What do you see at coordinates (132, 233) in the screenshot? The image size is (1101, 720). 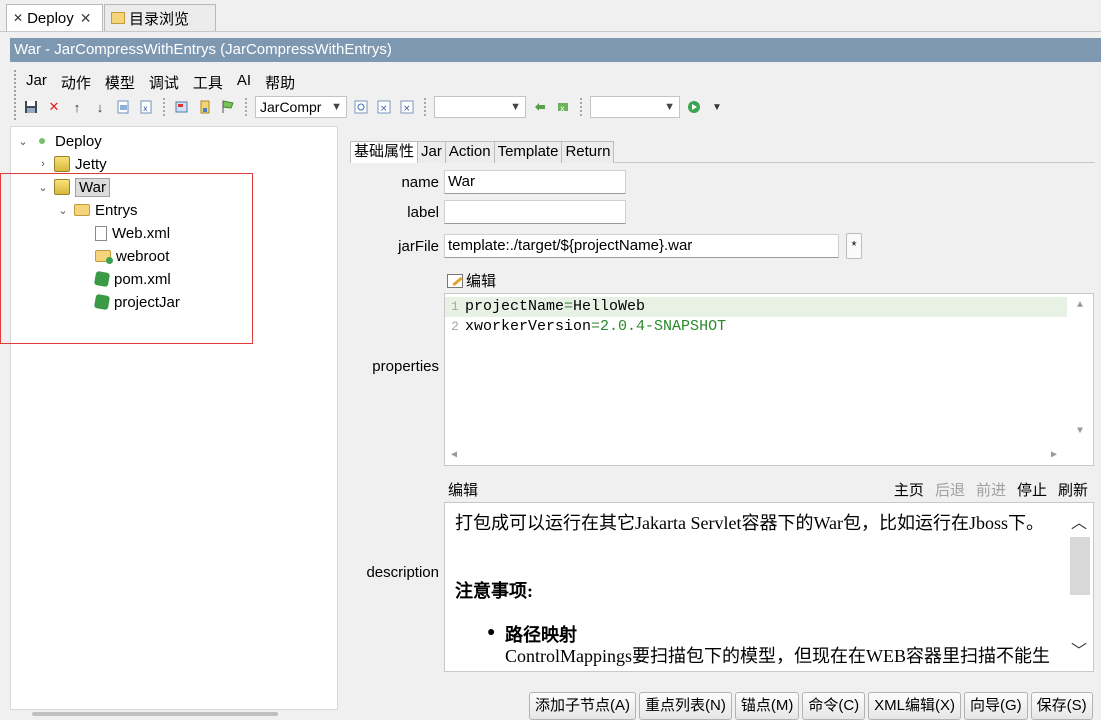 I see `tree-node-webxml: Web.xml` at bounding box center [132, 233].